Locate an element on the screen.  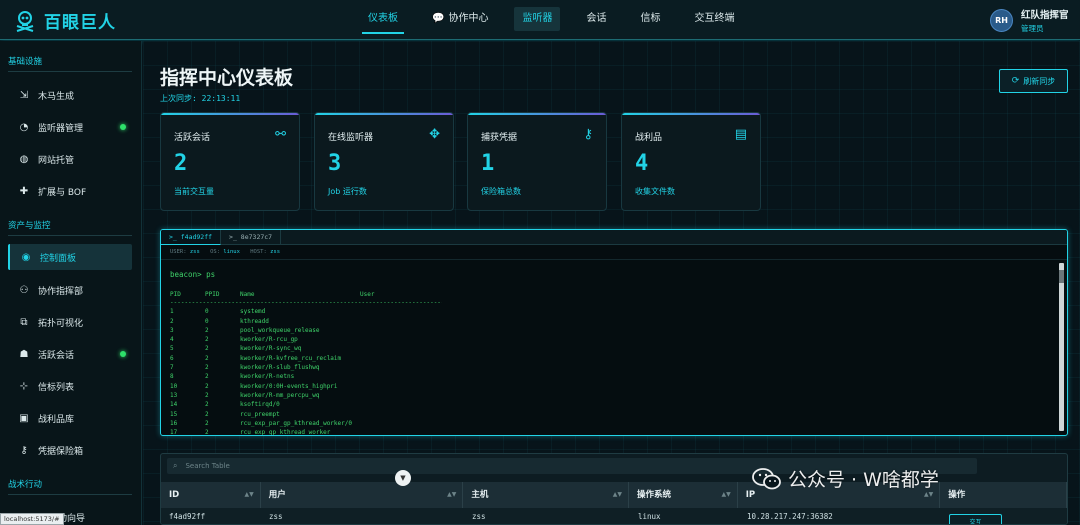
link-icon: ⚯ is located at coordinates (280, 134).